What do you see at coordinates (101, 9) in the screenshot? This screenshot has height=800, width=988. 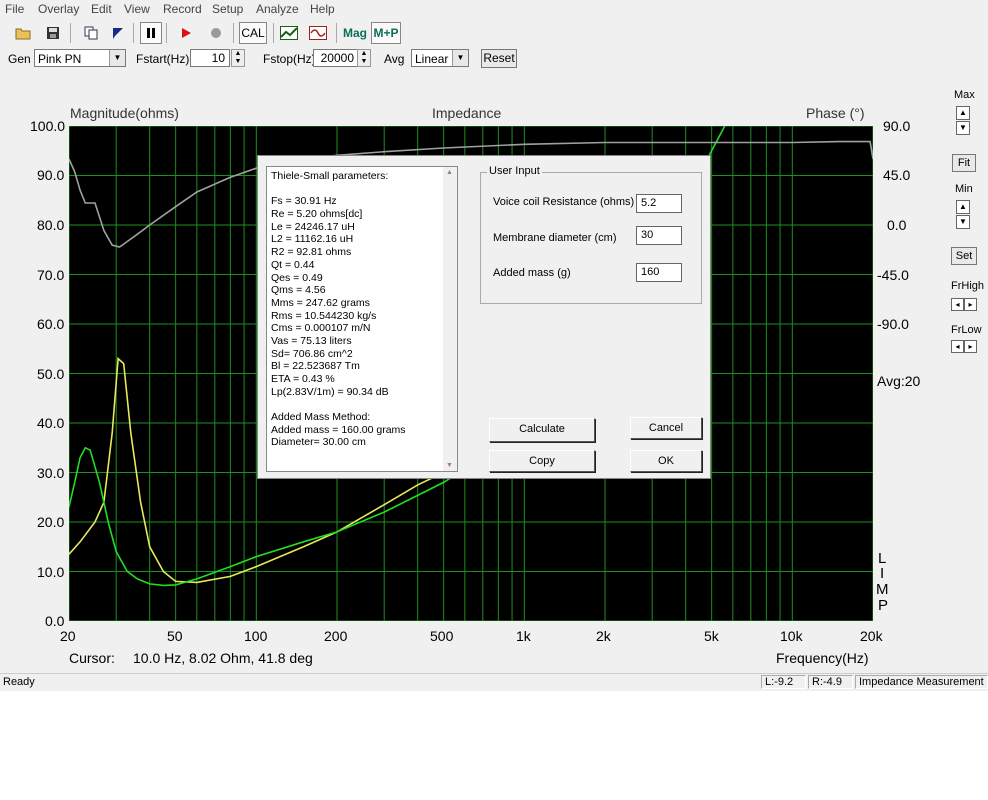 I see `menu-edit: Edit` at bounding box center [101, 9].